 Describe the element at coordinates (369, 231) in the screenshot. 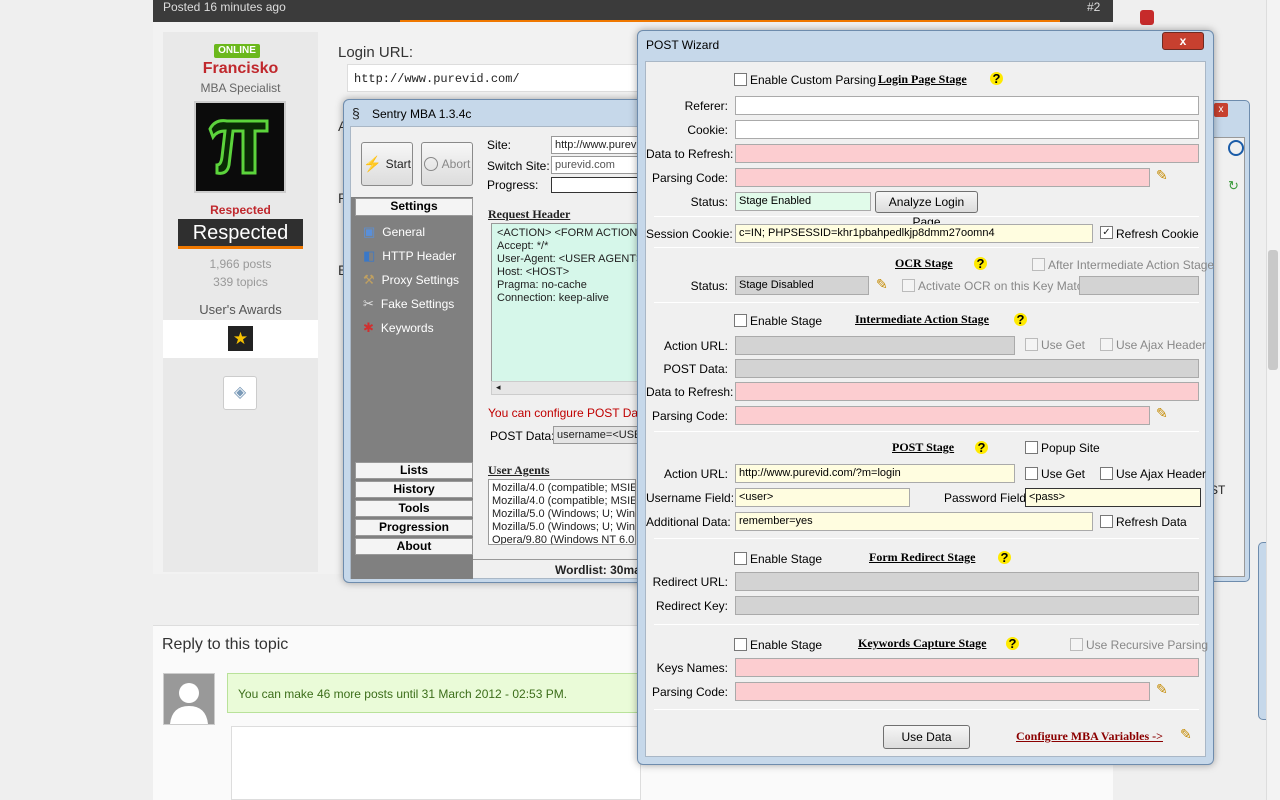

I see `general-icon: ▣` at that location.